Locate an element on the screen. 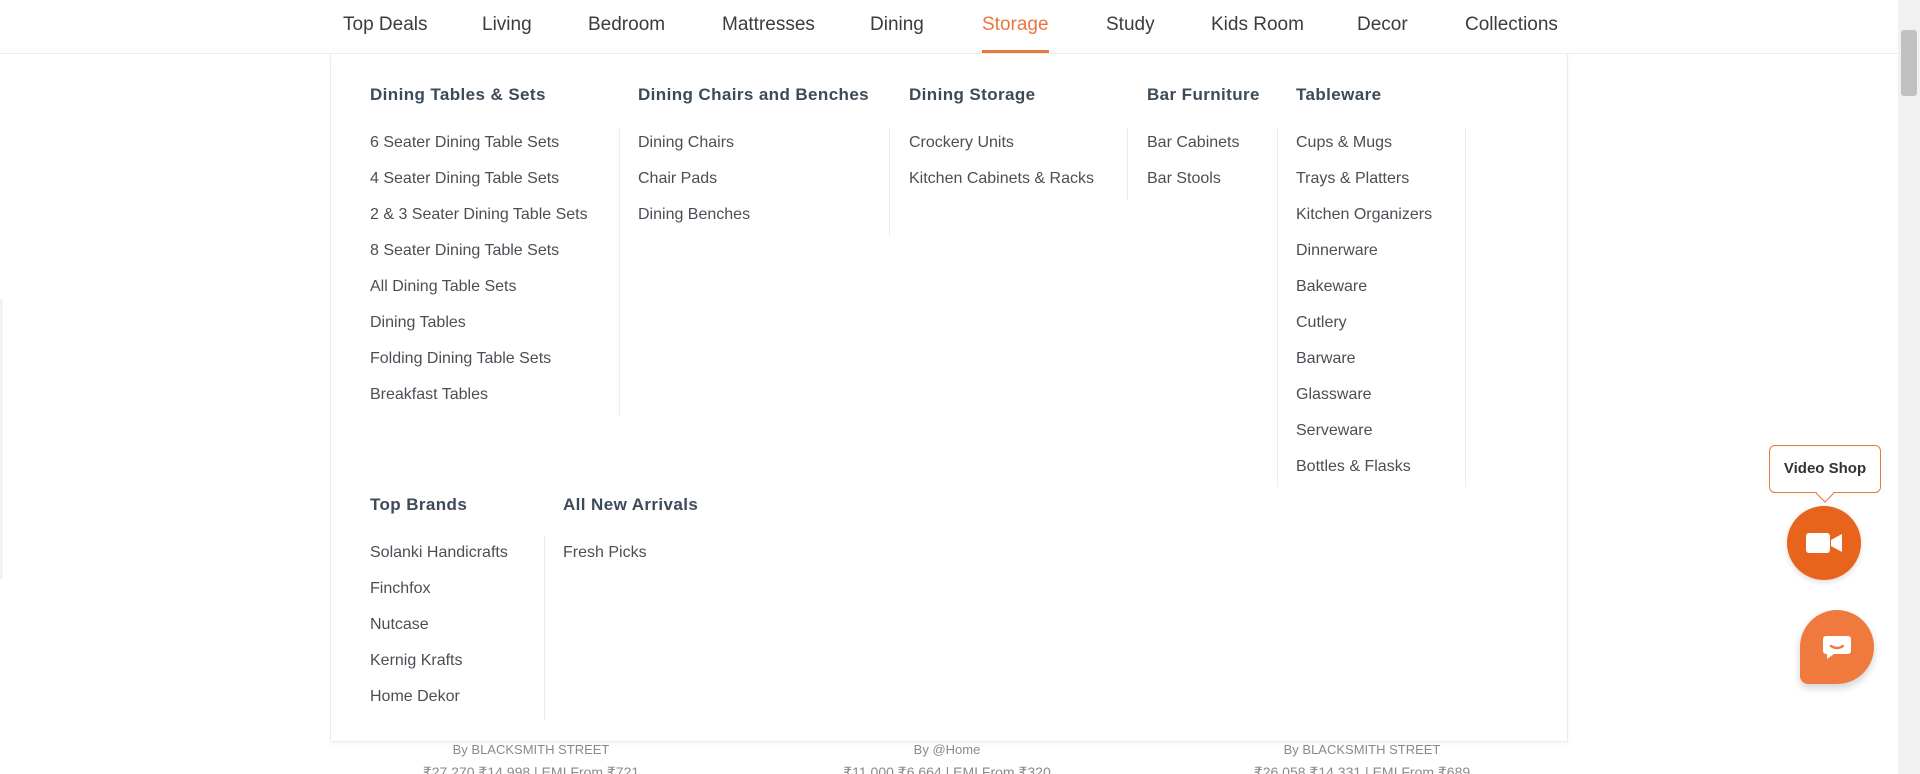 The image size is (1920, 774). menu-link: Breakfast Tables is located at coordinates (479, 395).